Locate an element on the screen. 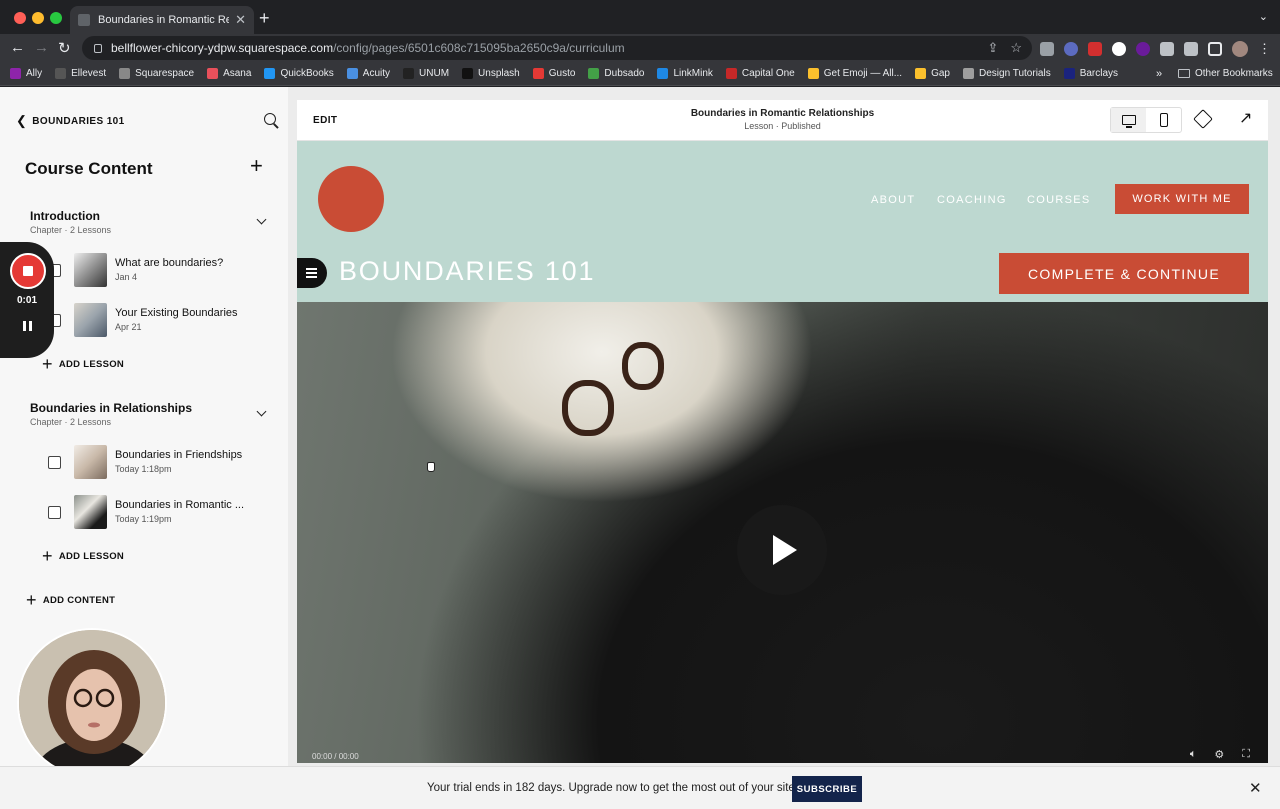 The height and width of the screenshot is (809, 1280). chapter-title: Introduction is located at coordinates (65, 216).